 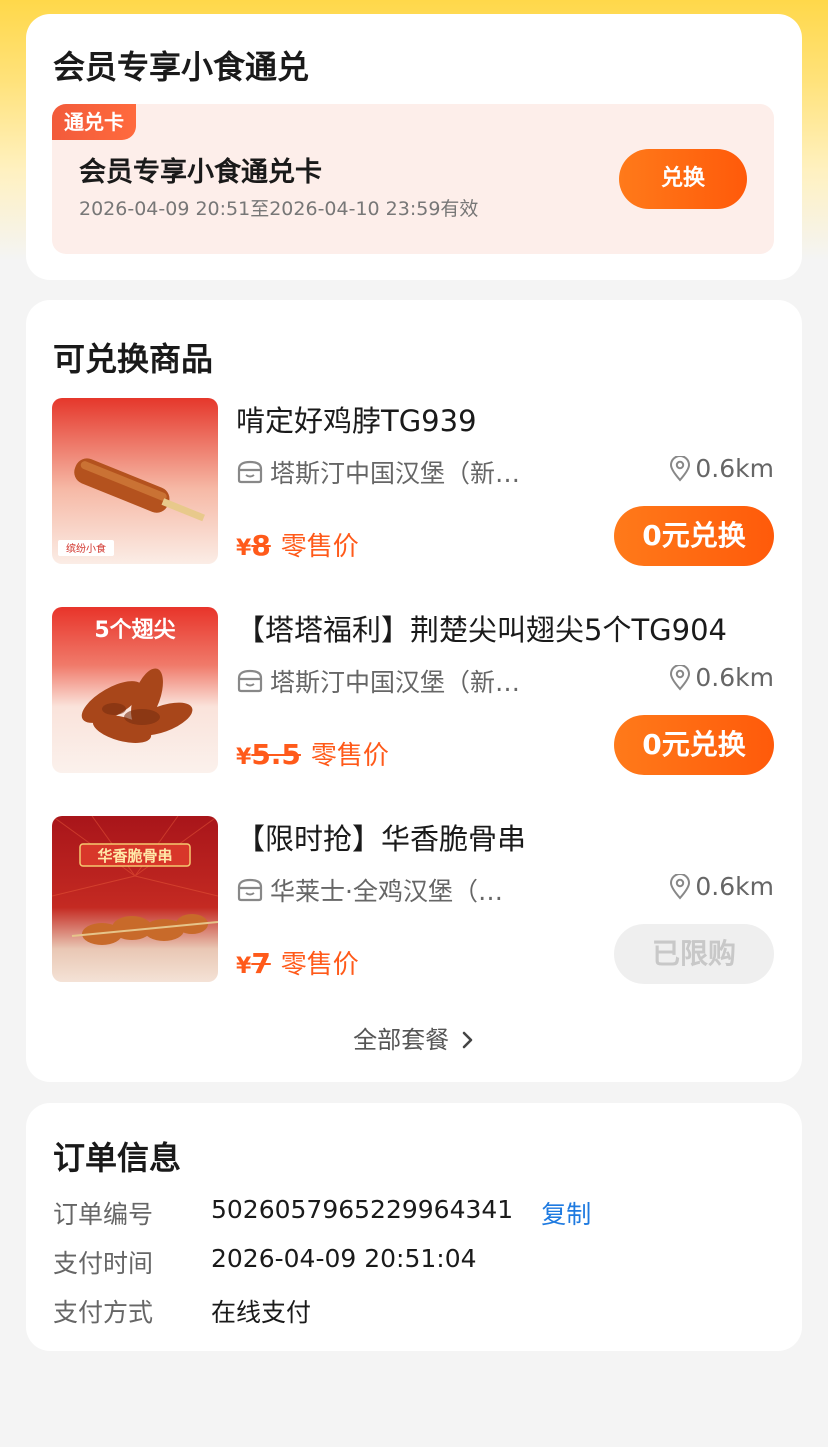 I want to click on product-name: 【限时抢】华香脆骨串, so click(x=381, y=839).